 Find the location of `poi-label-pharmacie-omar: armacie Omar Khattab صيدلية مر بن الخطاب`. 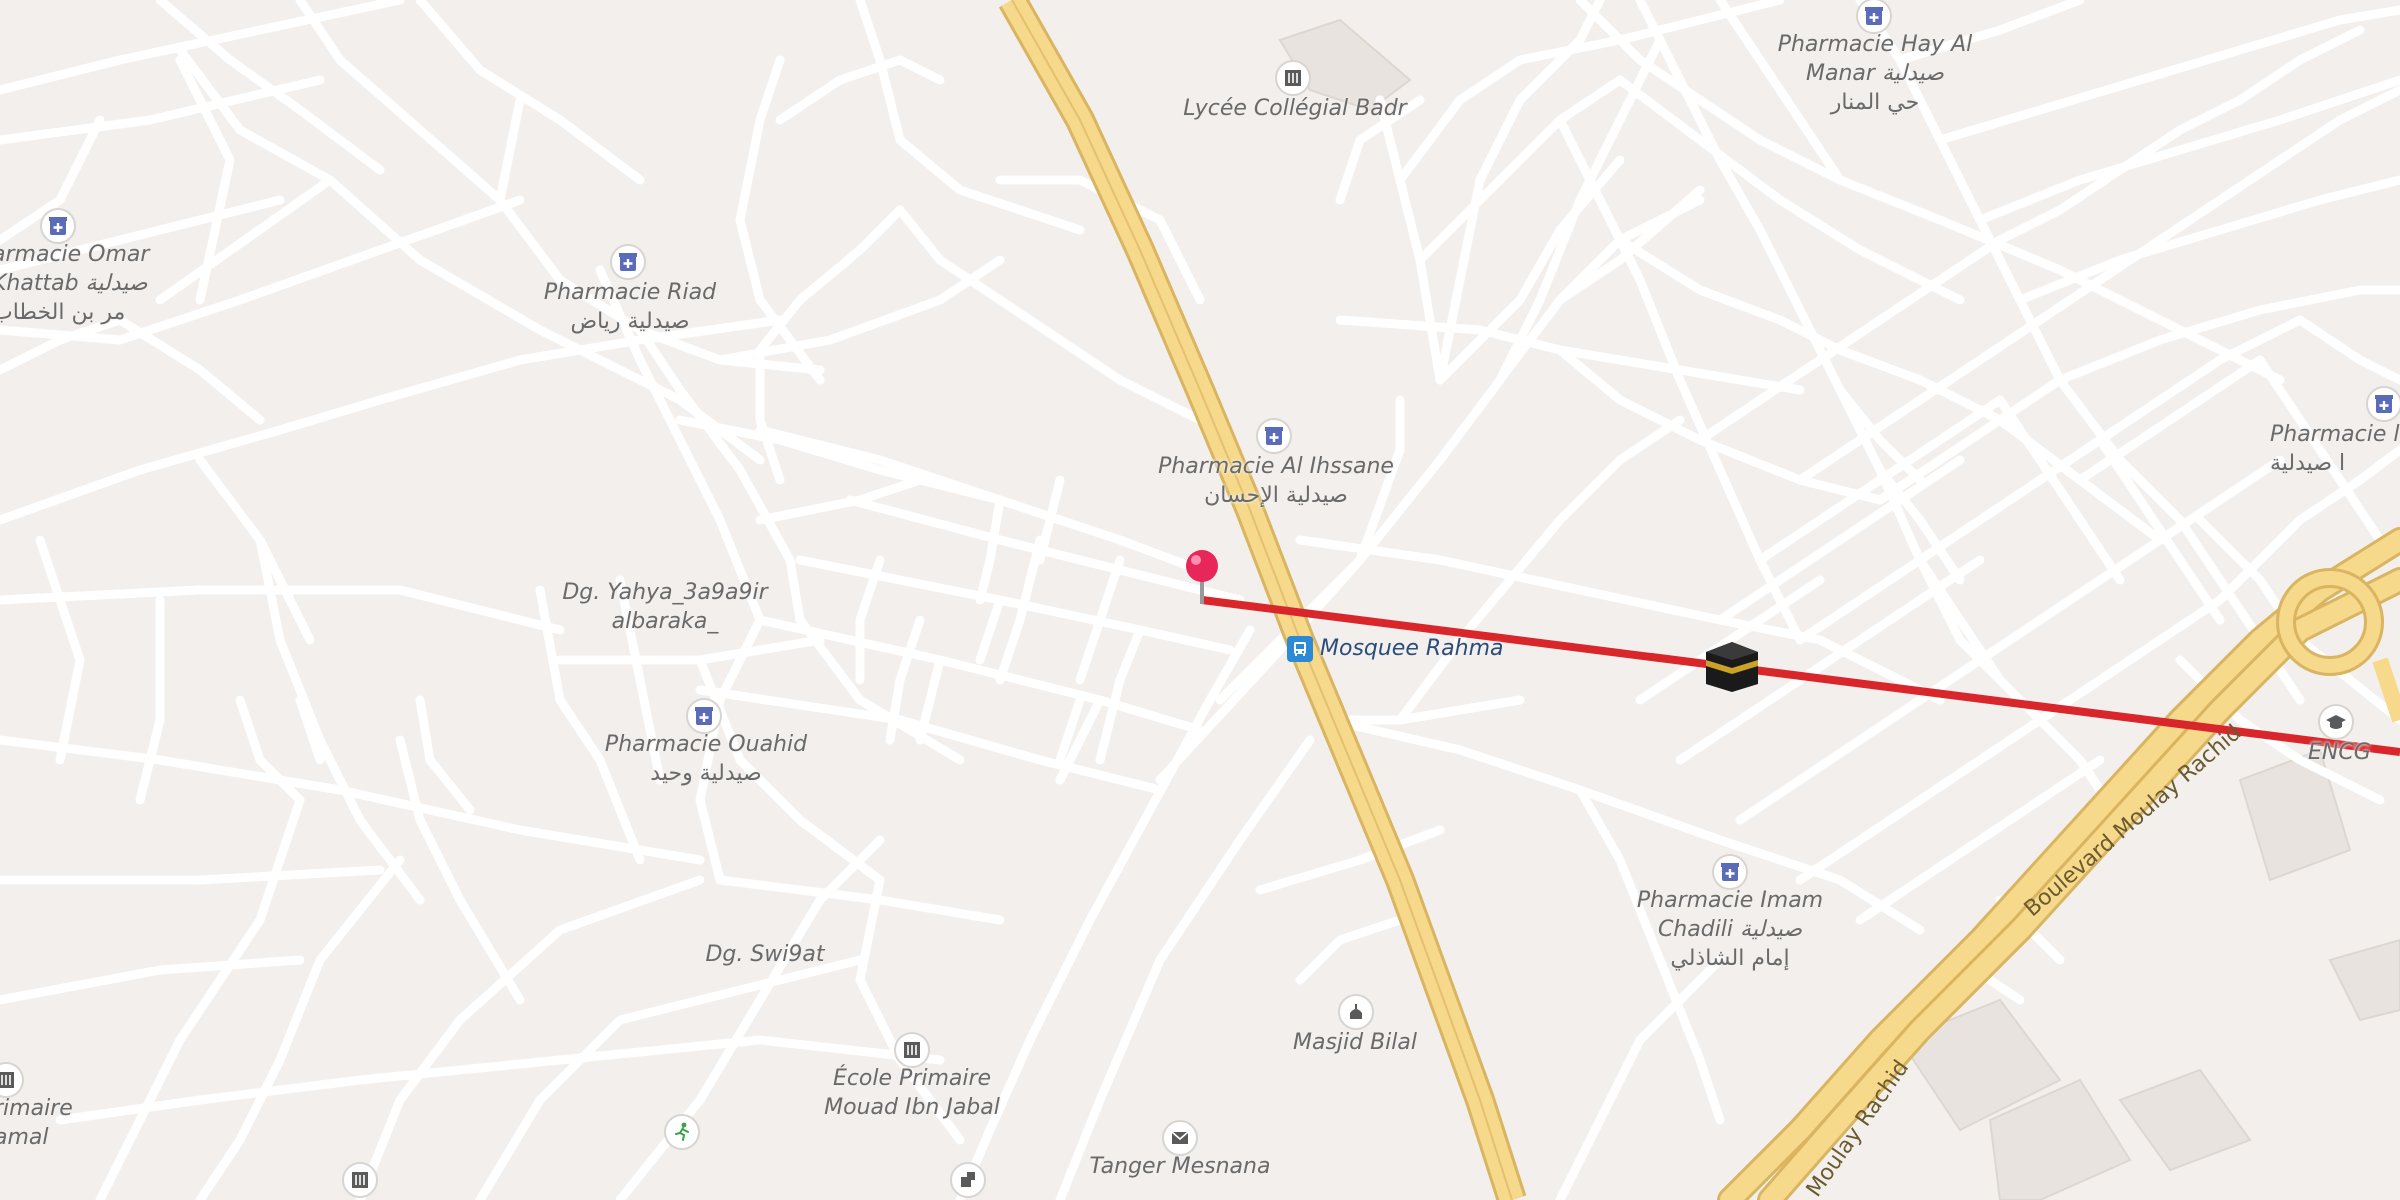

poi-label-pharmacie-omar: armacie Omar Khattab صيدلية مر بن الخطاب is located at coordinates (74, 283).